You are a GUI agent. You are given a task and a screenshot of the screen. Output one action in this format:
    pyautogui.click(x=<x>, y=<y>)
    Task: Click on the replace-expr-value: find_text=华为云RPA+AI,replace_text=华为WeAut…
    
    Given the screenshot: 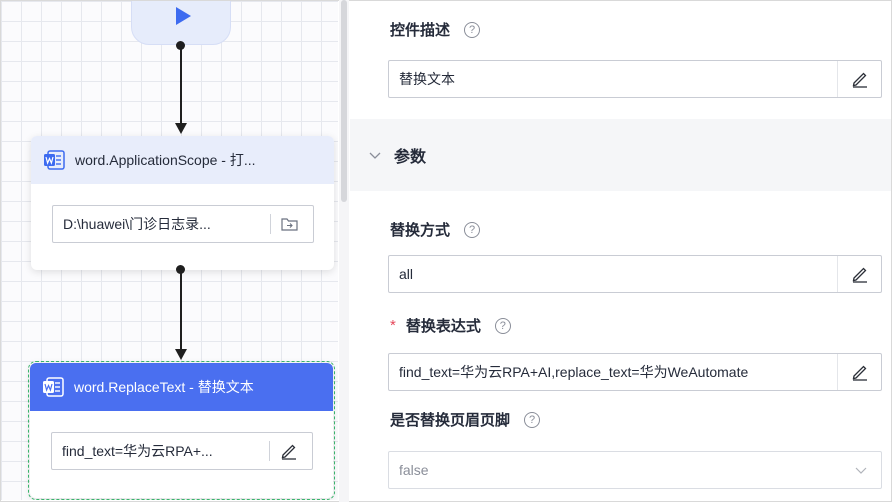 What is the action you would take?
    pyautogui.click(x=574, y=372)
    